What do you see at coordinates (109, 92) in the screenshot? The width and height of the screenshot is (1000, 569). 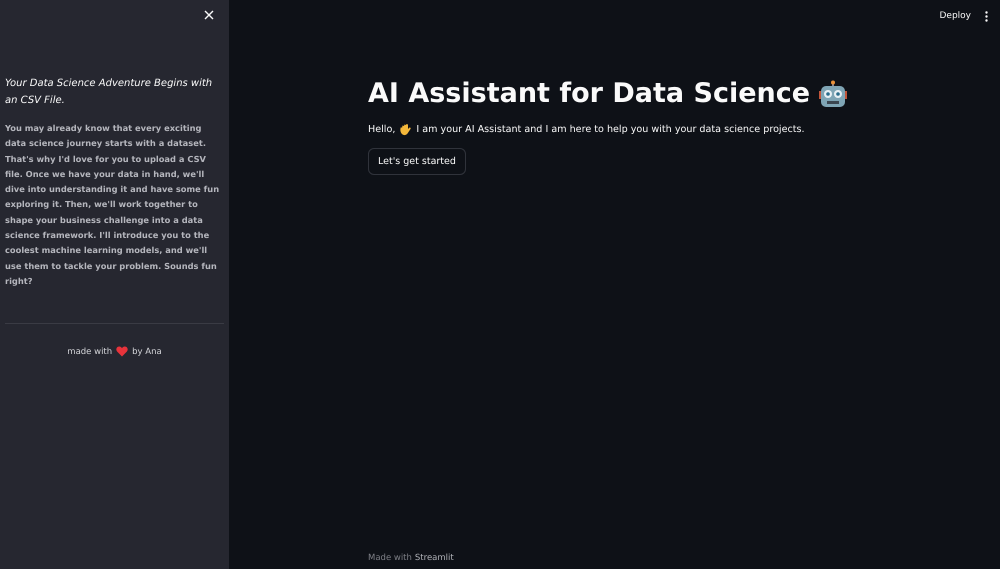 I see `sidebar-heading: Your Data Science Adventure Begins with an CSV File.` at bounding box center [109, 92].